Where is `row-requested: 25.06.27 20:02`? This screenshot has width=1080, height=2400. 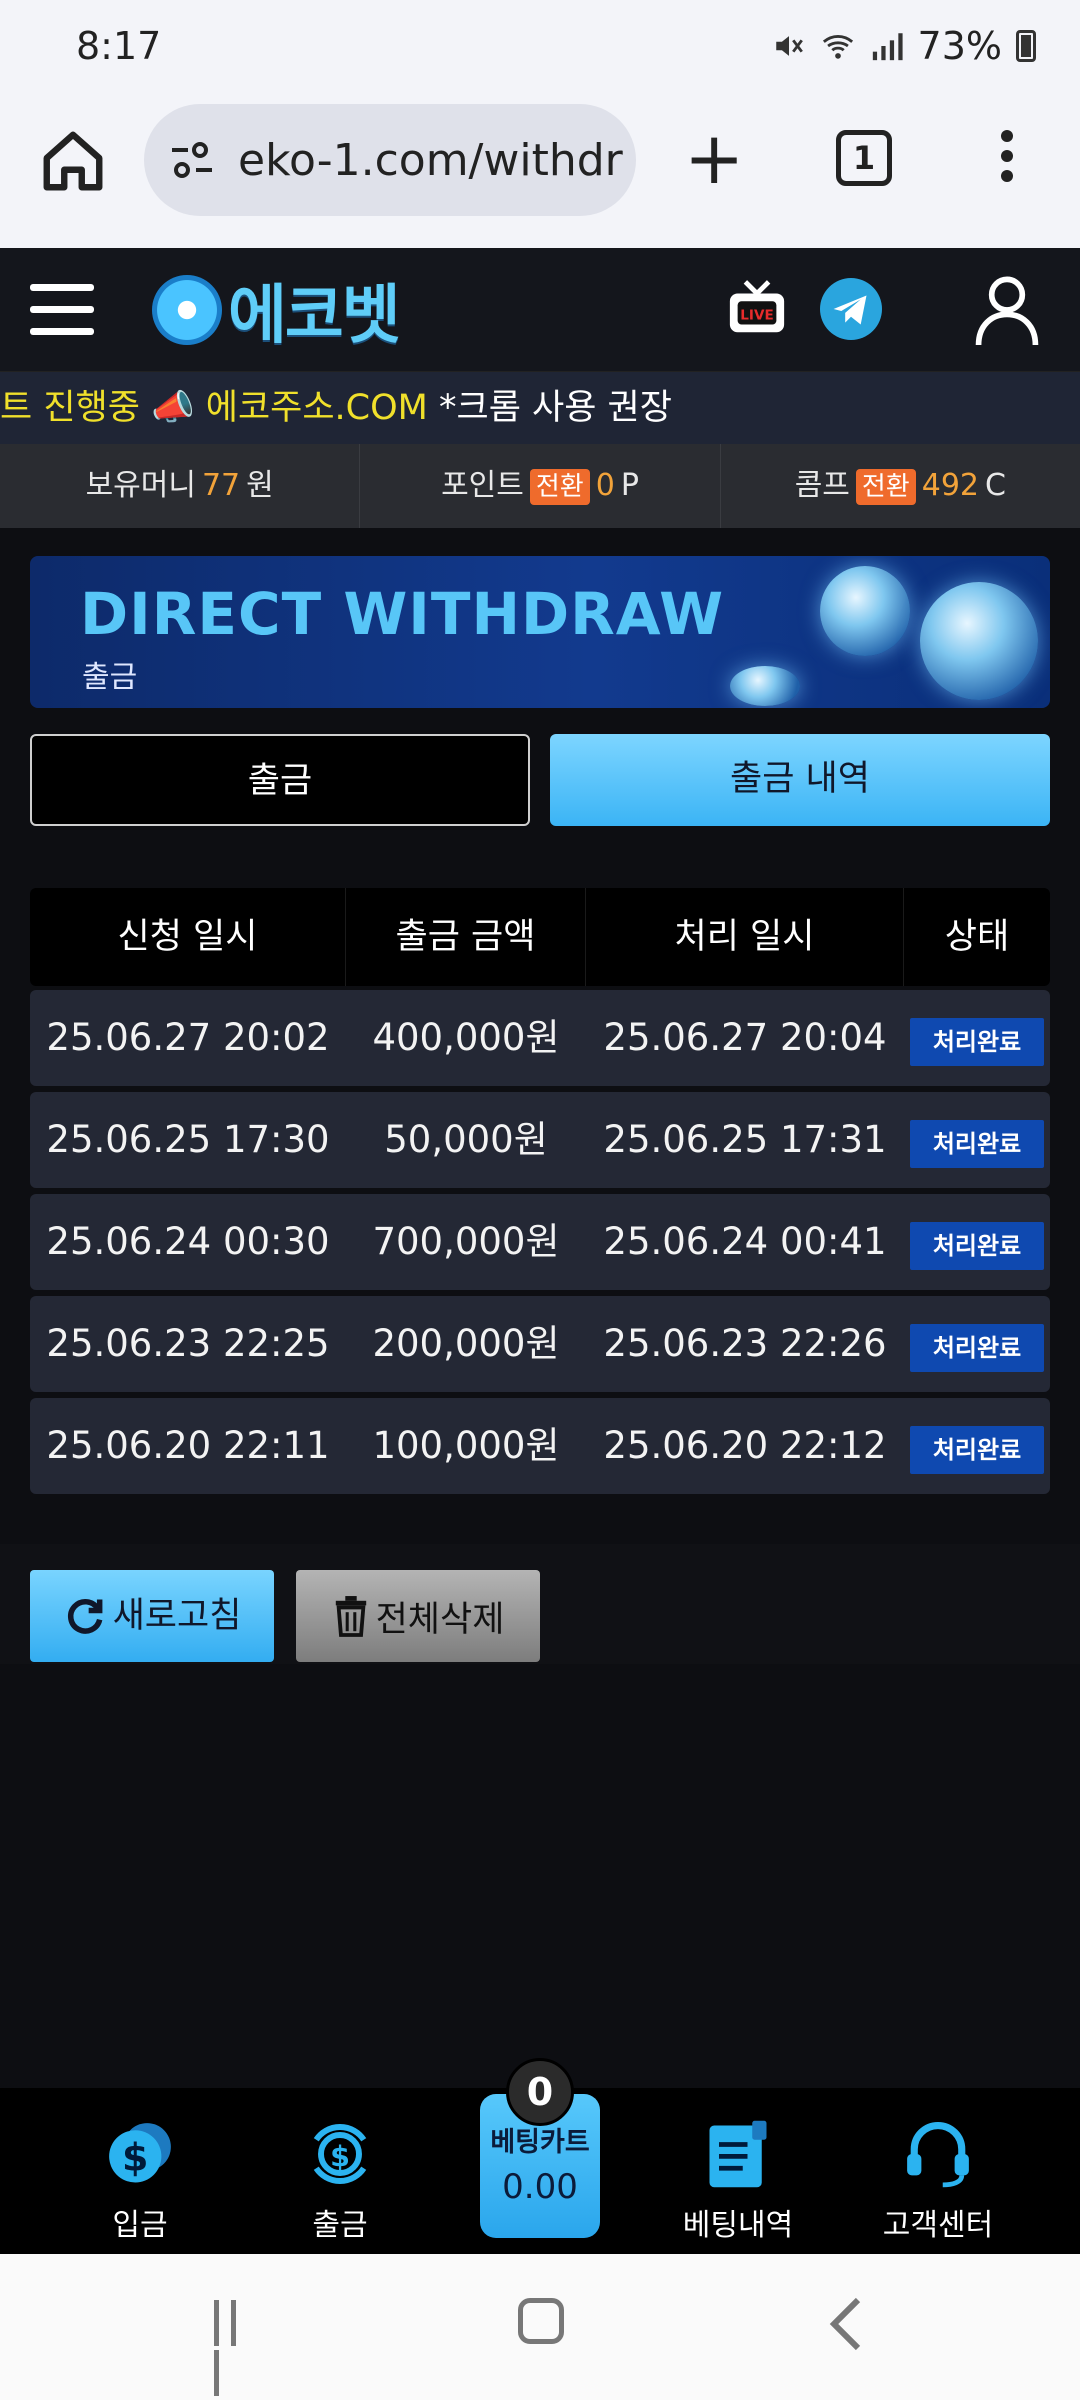
row-requested: 25.06.27 20:02 is located at coordinates (188, 1037).